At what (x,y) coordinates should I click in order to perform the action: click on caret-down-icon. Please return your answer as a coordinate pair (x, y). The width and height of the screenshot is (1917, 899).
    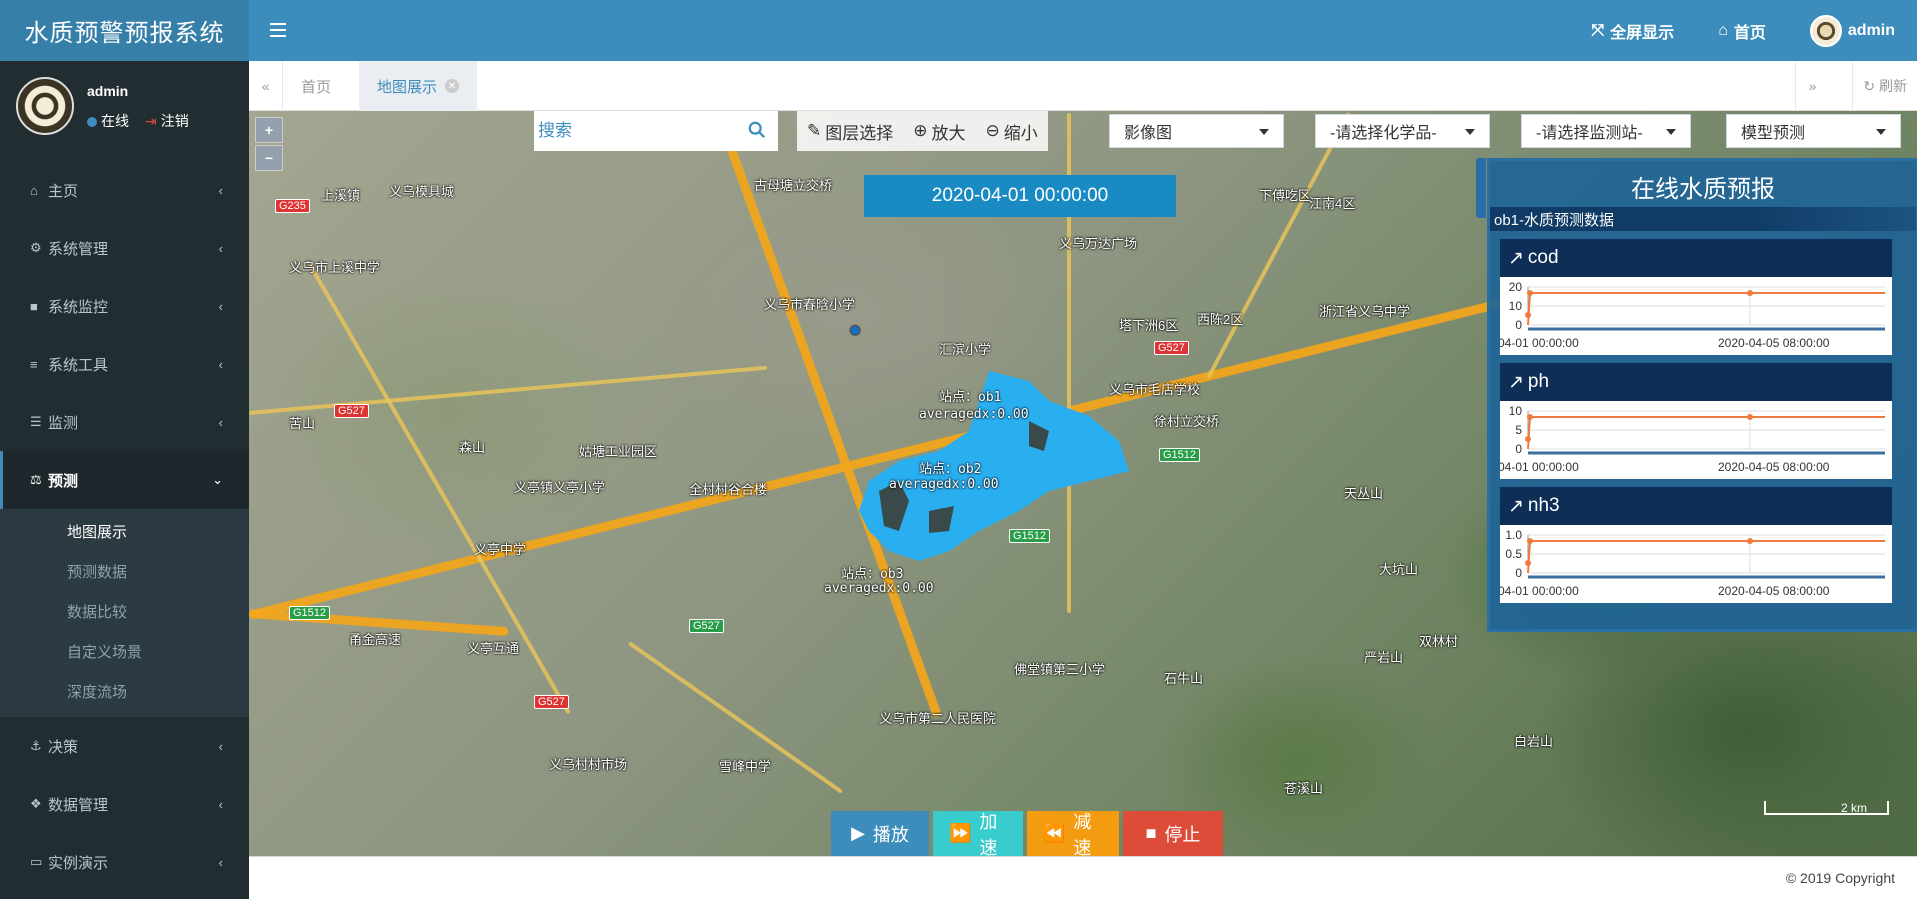
    Looking at the image, I should click on (1671, 132).